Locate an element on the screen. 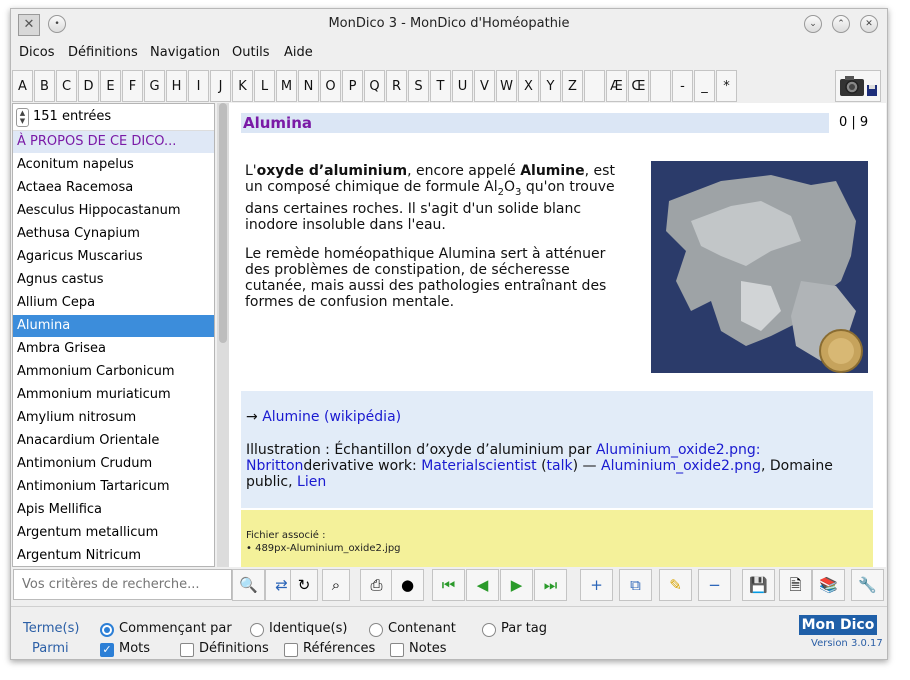  list-item: Antimonium Crudum is located at coordinates (113, 464).